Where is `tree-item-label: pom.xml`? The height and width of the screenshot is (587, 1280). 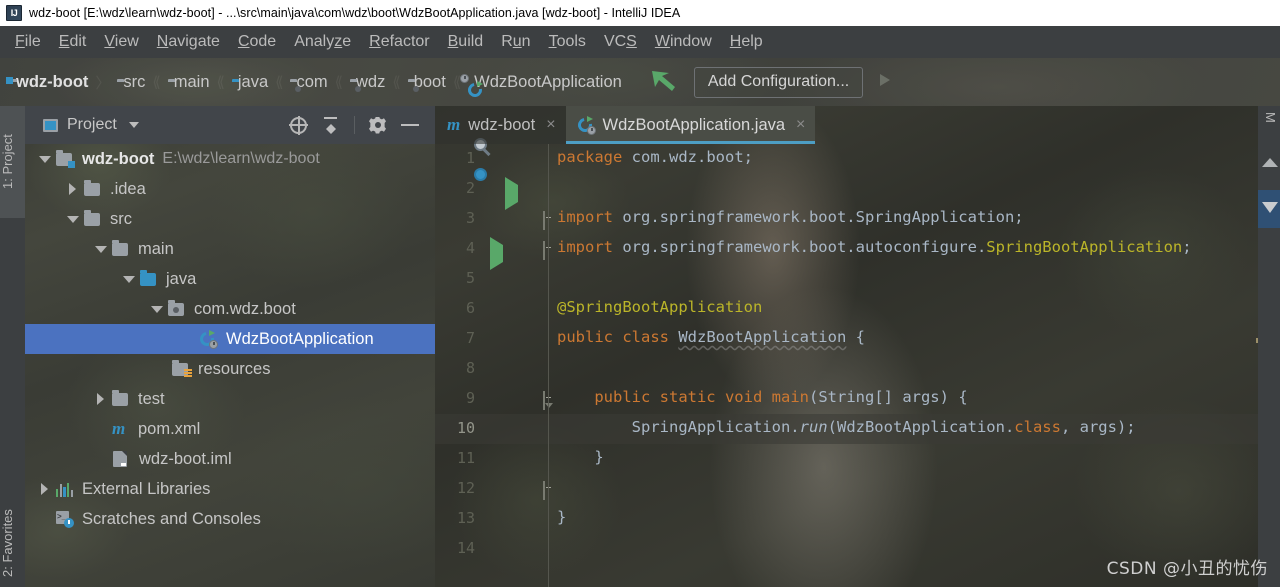
tree-item-label: pom.xml is located at coordinates (169, 428).